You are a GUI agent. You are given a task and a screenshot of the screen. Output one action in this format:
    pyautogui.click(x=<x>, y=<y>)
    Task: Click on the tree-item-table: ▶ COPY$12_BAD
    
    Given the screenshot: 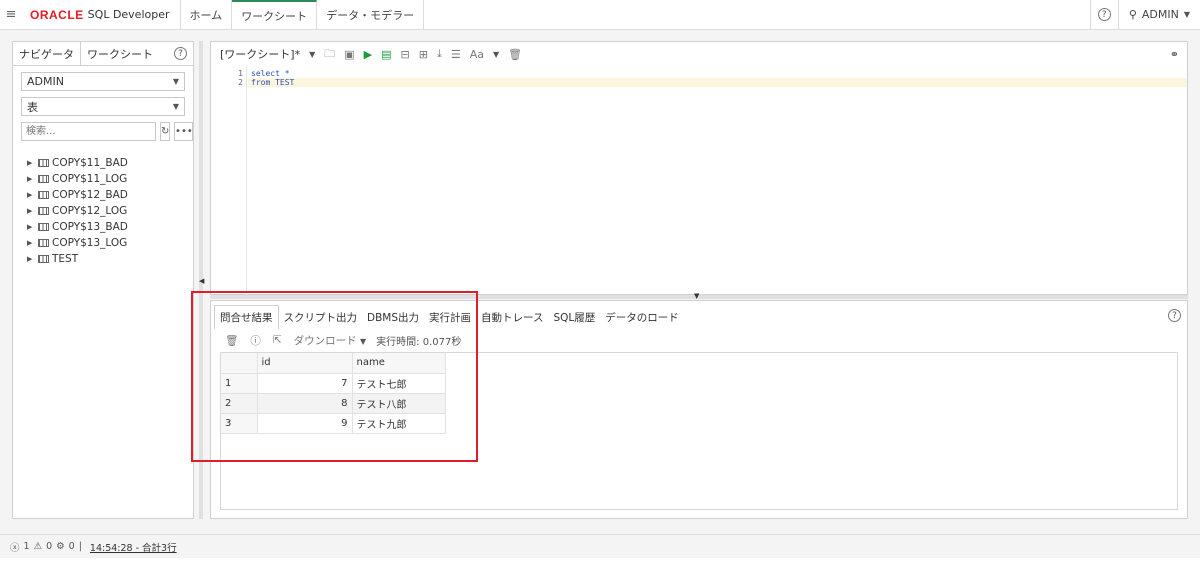 What is the action you would take?
    pyautogui.click(x=103, y=195)
    